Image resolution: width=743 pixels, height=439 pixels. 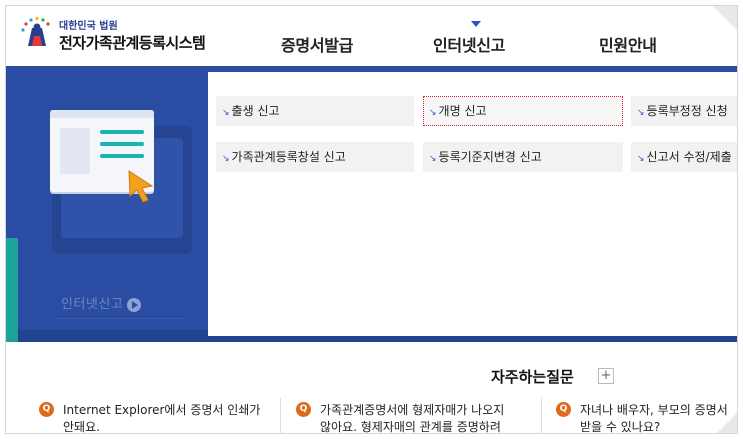 What do you see at coordinates (92, 304) in the screenshot?
I see `hint-label: 인터넷신고` at bounding box center [92, 304].